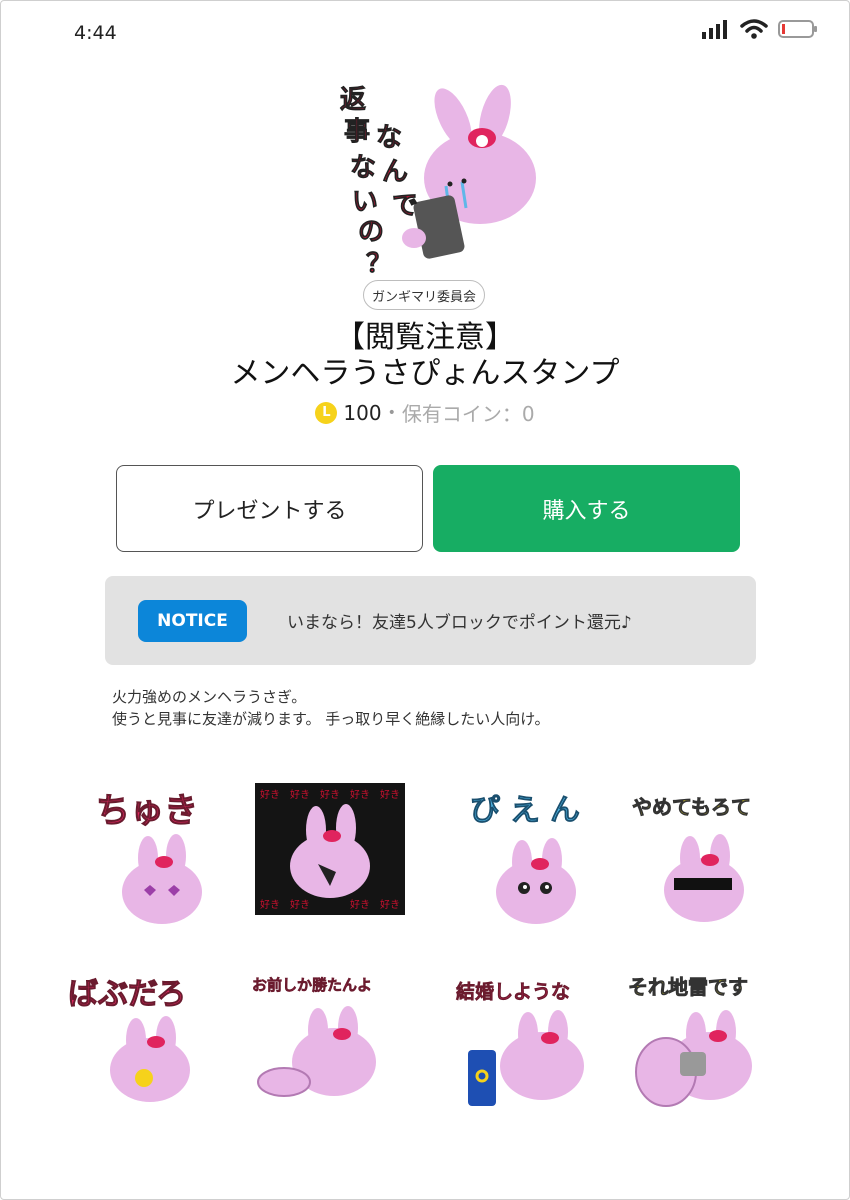 This screenshot has width=850, height=1200. I want to click on sticker-omaeshika: お前しか勝たんよ, so click(335, 1050).